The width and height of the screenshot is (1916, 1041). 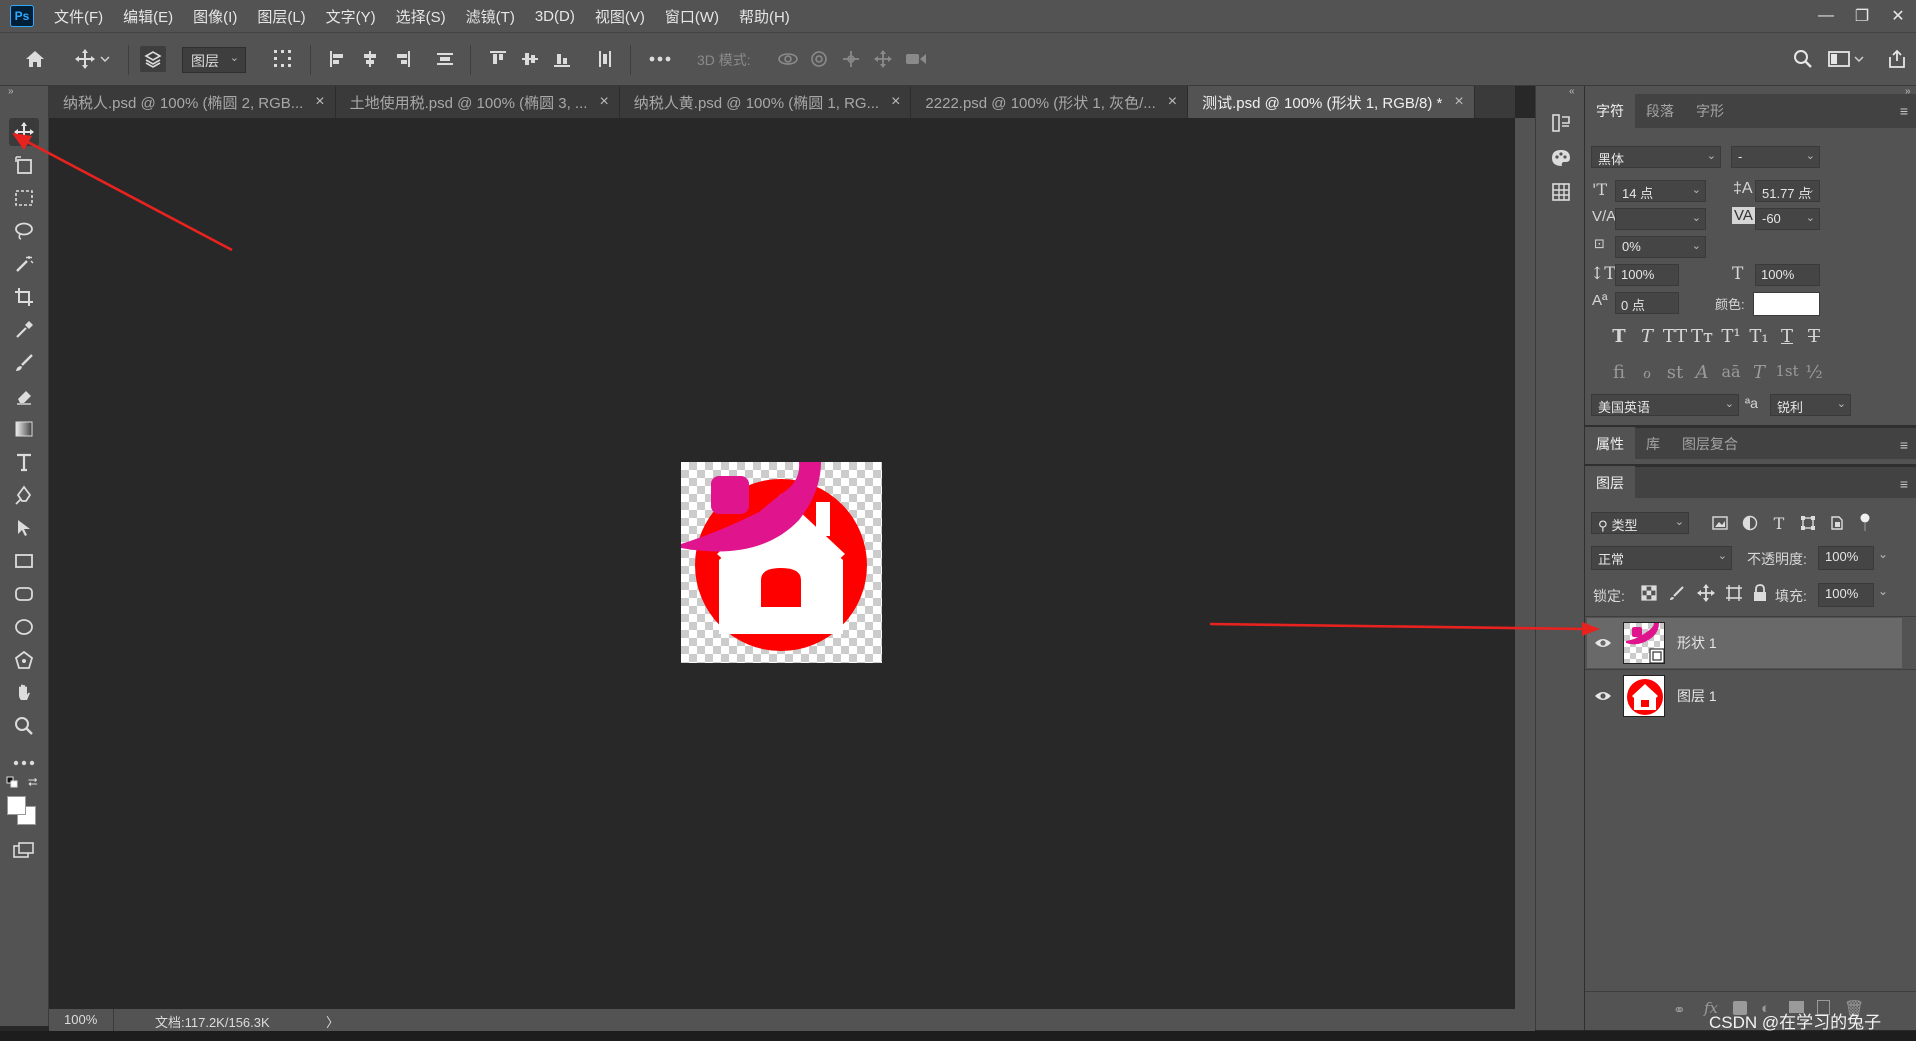 I want to click on collapse-toolbar-icon: », so click(x=11, y=91).